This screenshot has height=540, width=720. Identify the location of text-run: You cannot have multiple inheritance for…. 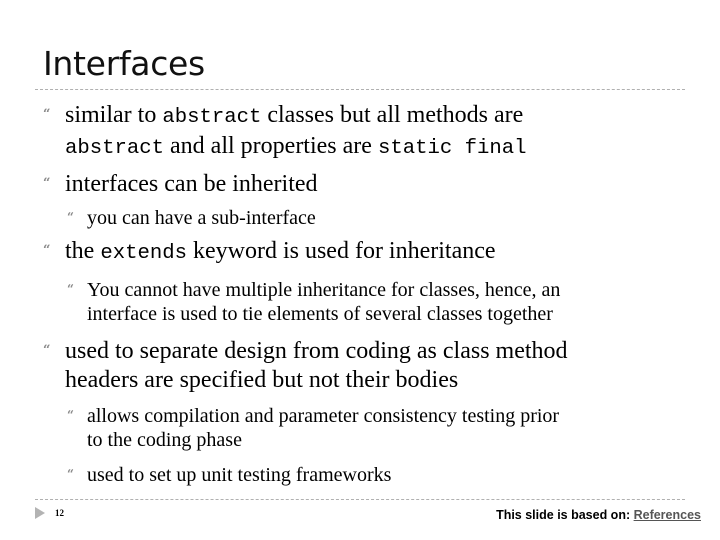
(324, 290).